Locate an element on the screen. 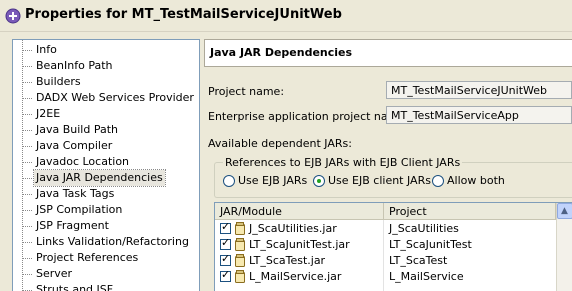 Image resolution: width=572 pixels, height=291 pixels. project-name: L_MailService is located at coordinates (426, 276).